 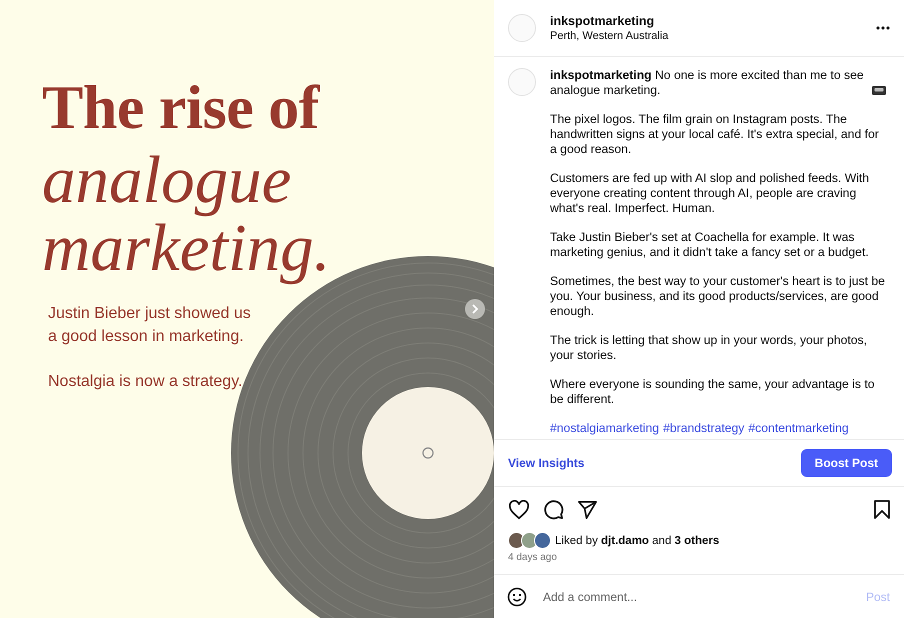 I want to click on caption-paragraph: Customers are fed up with AI slop and polished feeds. With everyone creating content through AI, people are craving what's real. Imperfect. Human., so click(x=710, y=193).